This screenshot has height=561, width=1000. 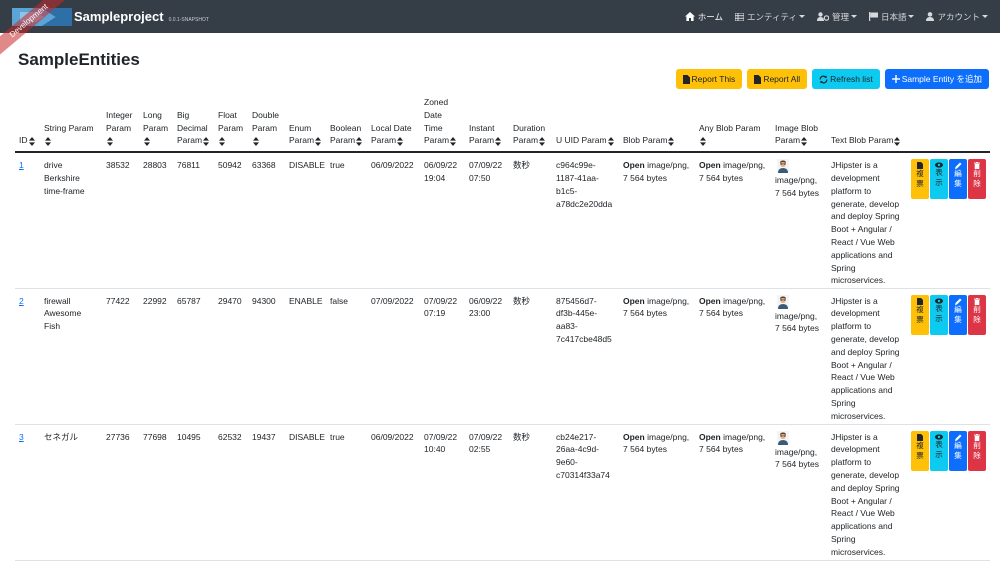 I want to click on row-actions: 複票表示編集削除, so click(x=948, y=314).